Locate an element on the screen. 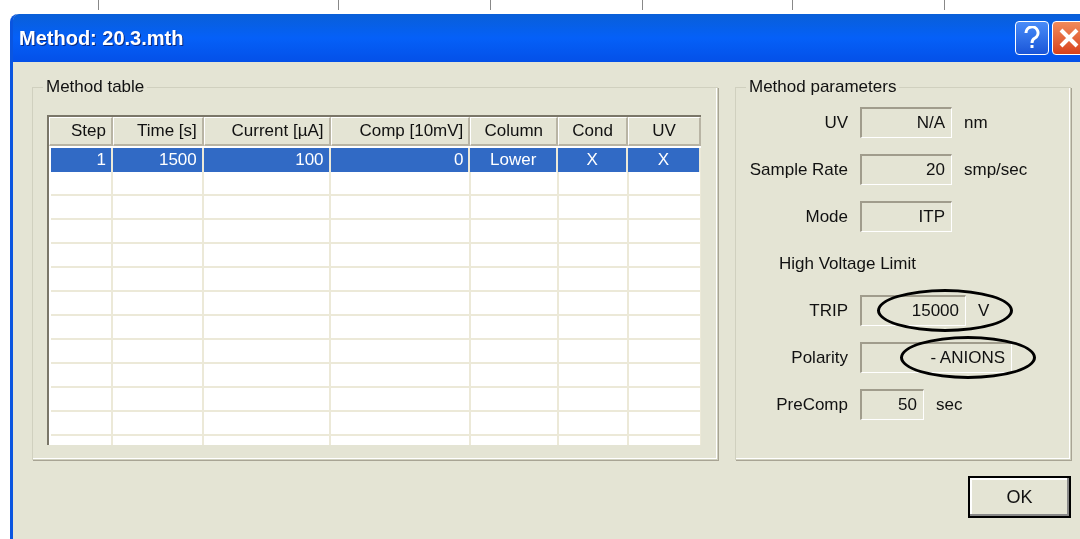 This screenshot has height=539, width=1080. table-cell: 1 is located at coordinates (82, 160).